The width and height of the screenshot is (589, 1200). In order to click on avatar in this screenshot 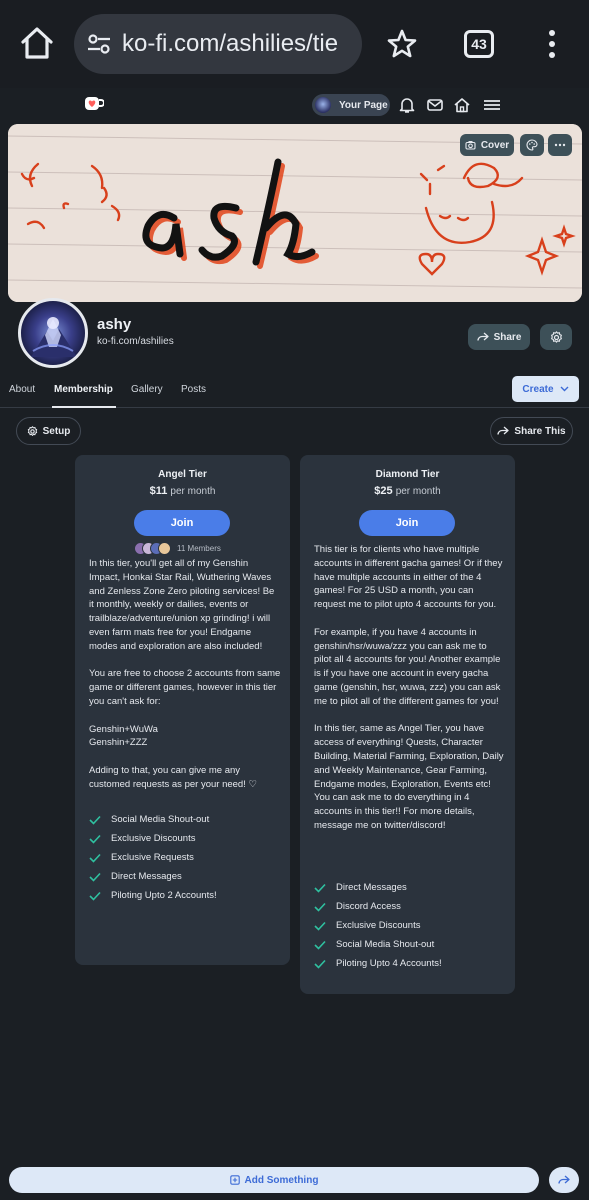, I will do `click(323, 105)`.